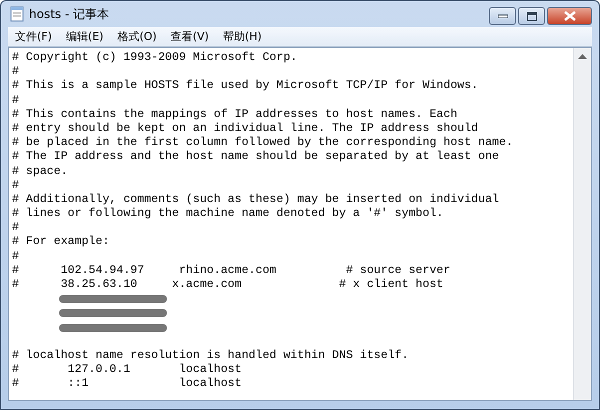  I want to click on minimize-button, so click(502, 16).